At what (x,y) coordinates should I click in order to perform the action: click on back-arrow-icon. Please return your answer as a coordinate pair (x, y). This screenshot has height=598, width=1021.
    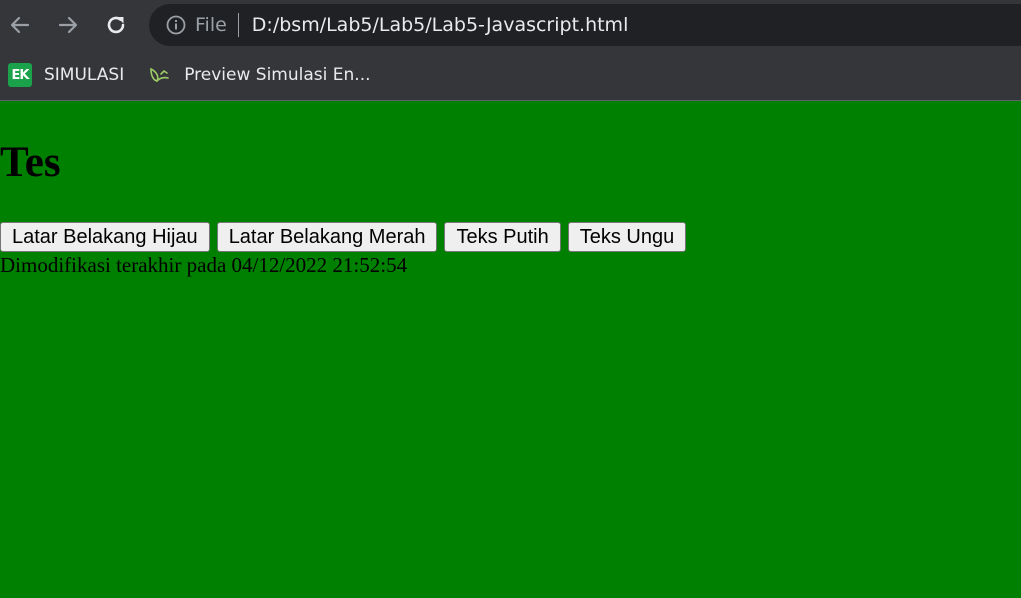
    Looking at the image, I should click on (20, 25).